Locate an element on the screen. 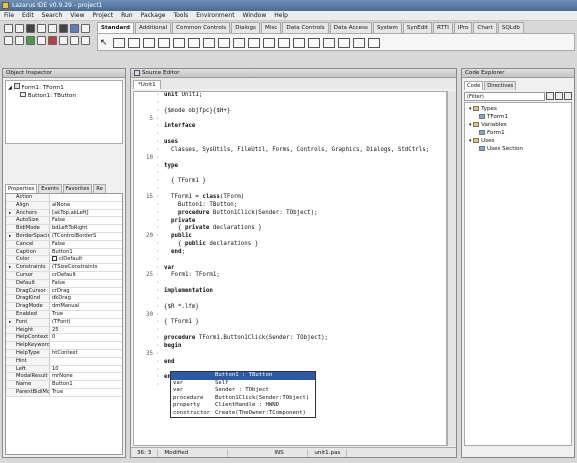  code-line: · {$R *.lfm} is located at coordinates (290, 308).